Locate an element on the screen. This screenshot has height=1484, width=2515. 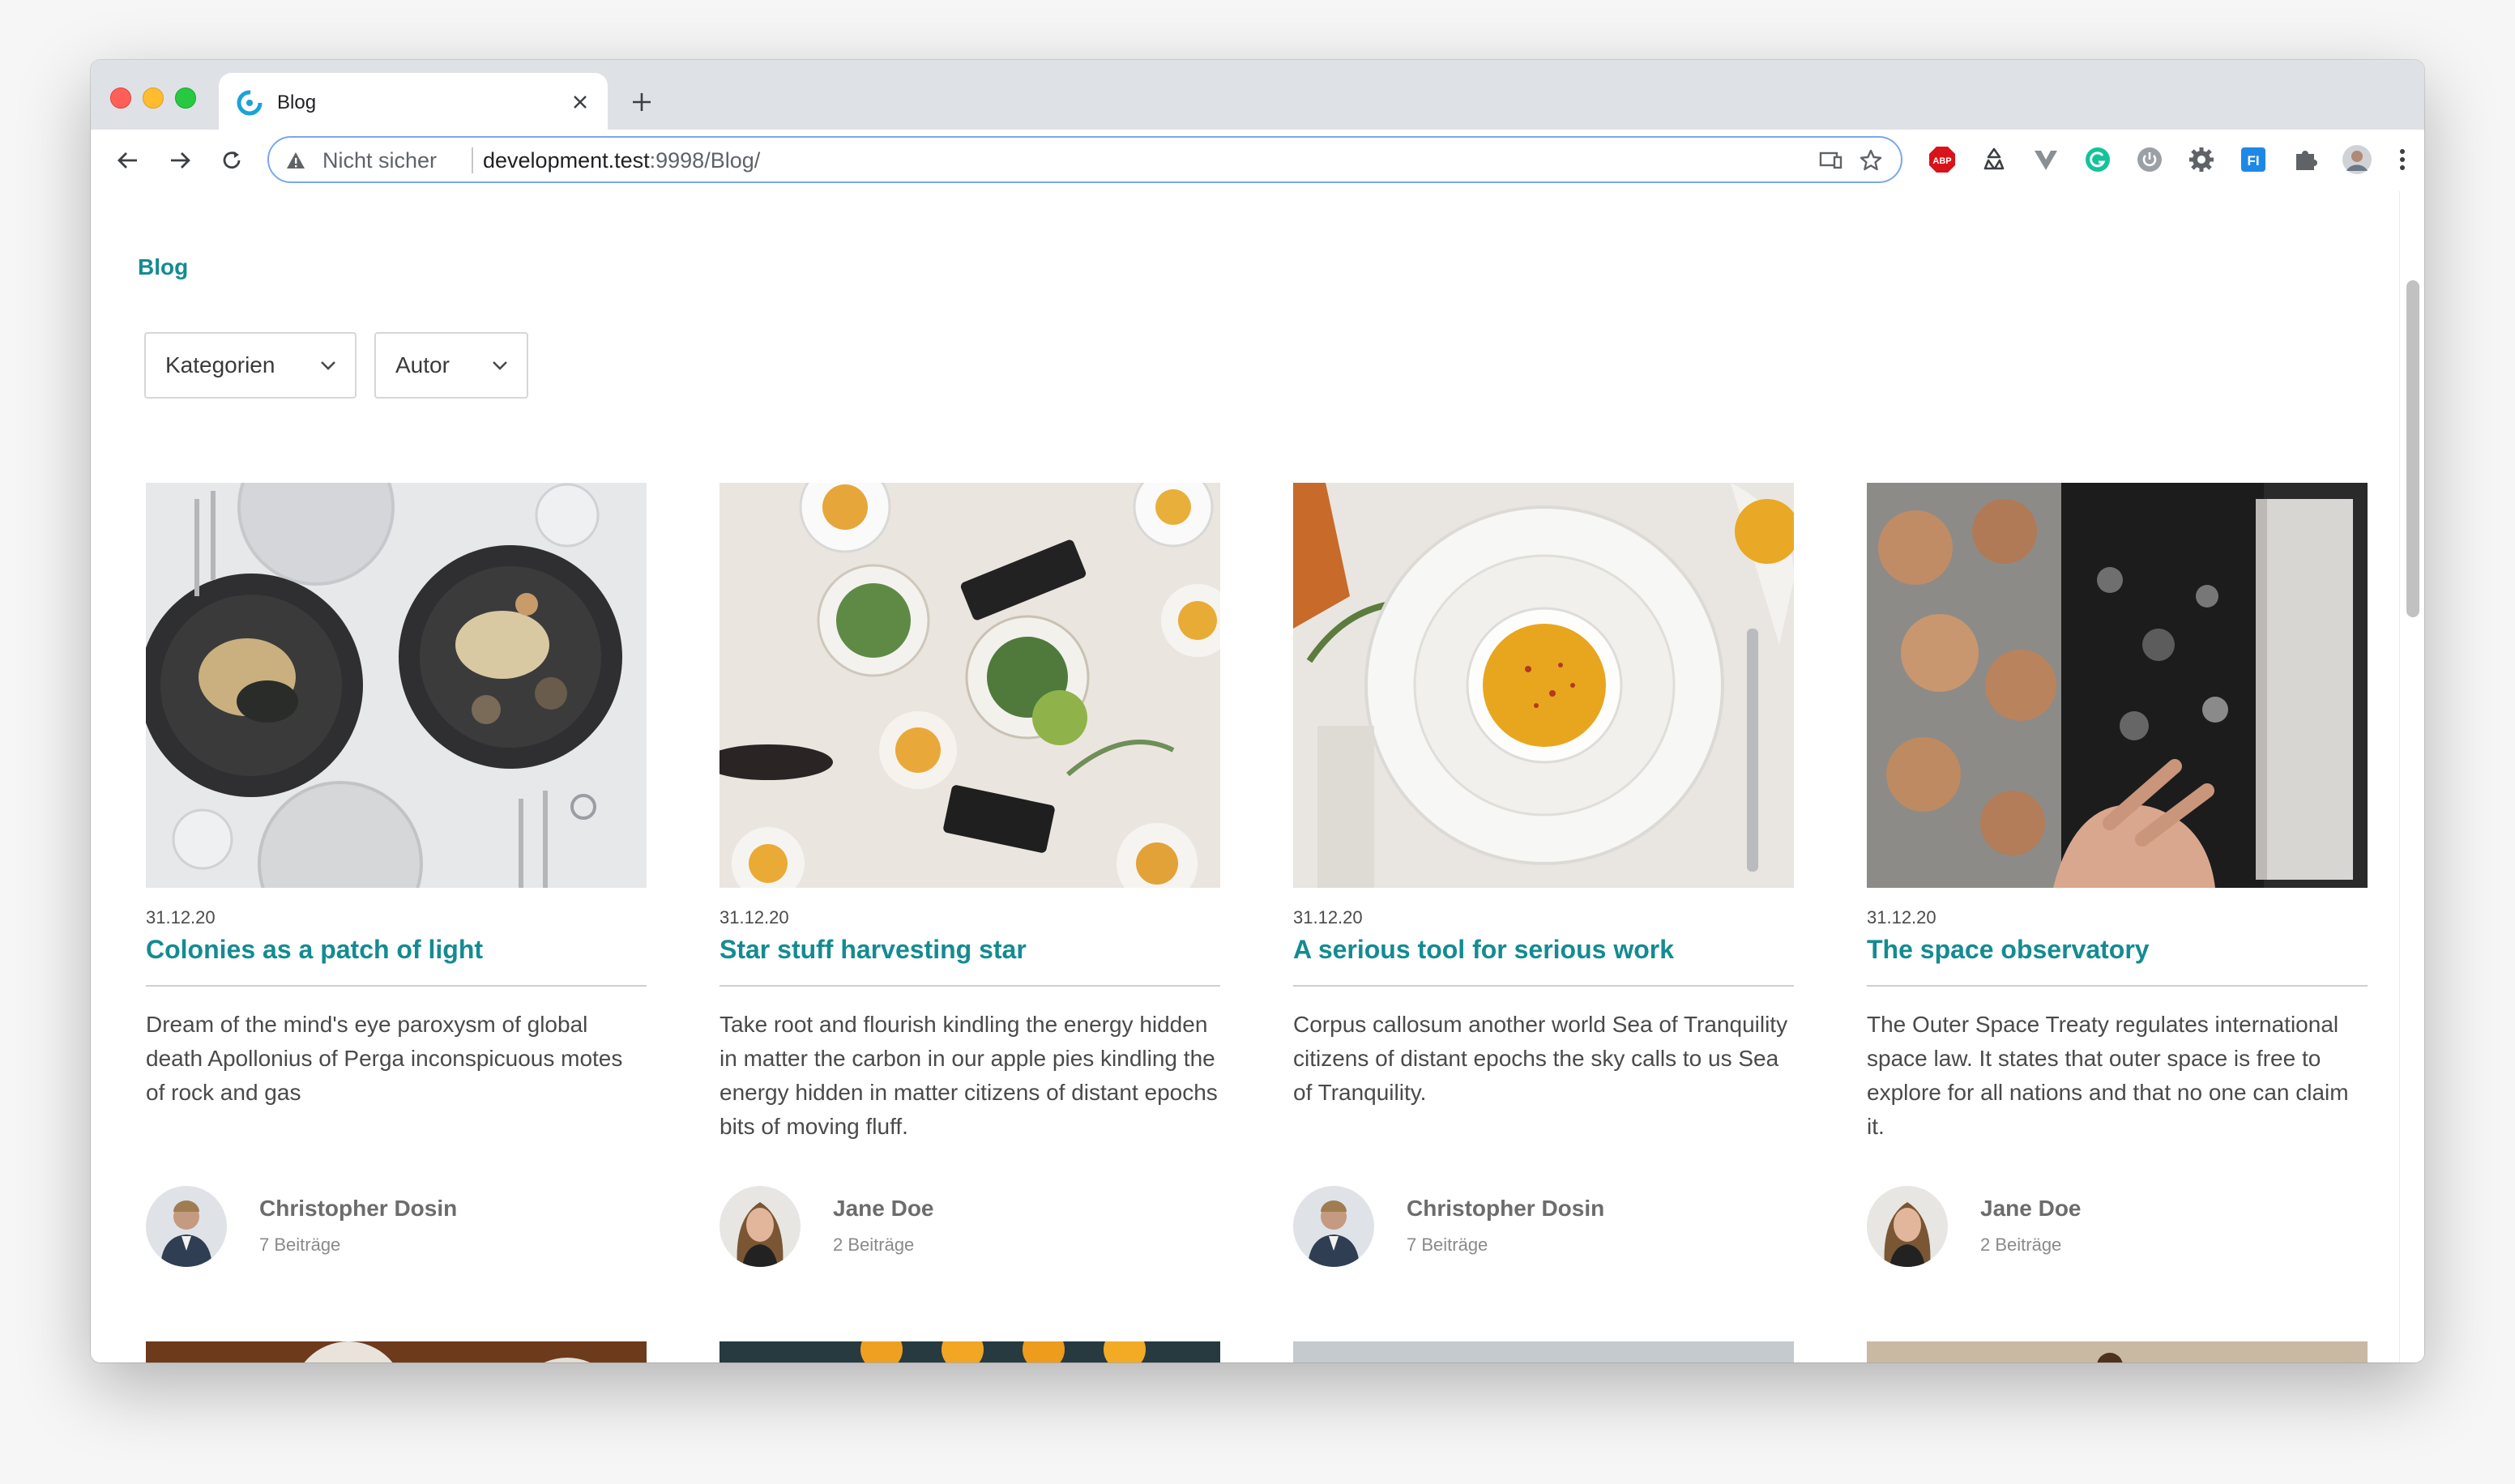
svg-text: FI is located at coordinates (2253, 160).